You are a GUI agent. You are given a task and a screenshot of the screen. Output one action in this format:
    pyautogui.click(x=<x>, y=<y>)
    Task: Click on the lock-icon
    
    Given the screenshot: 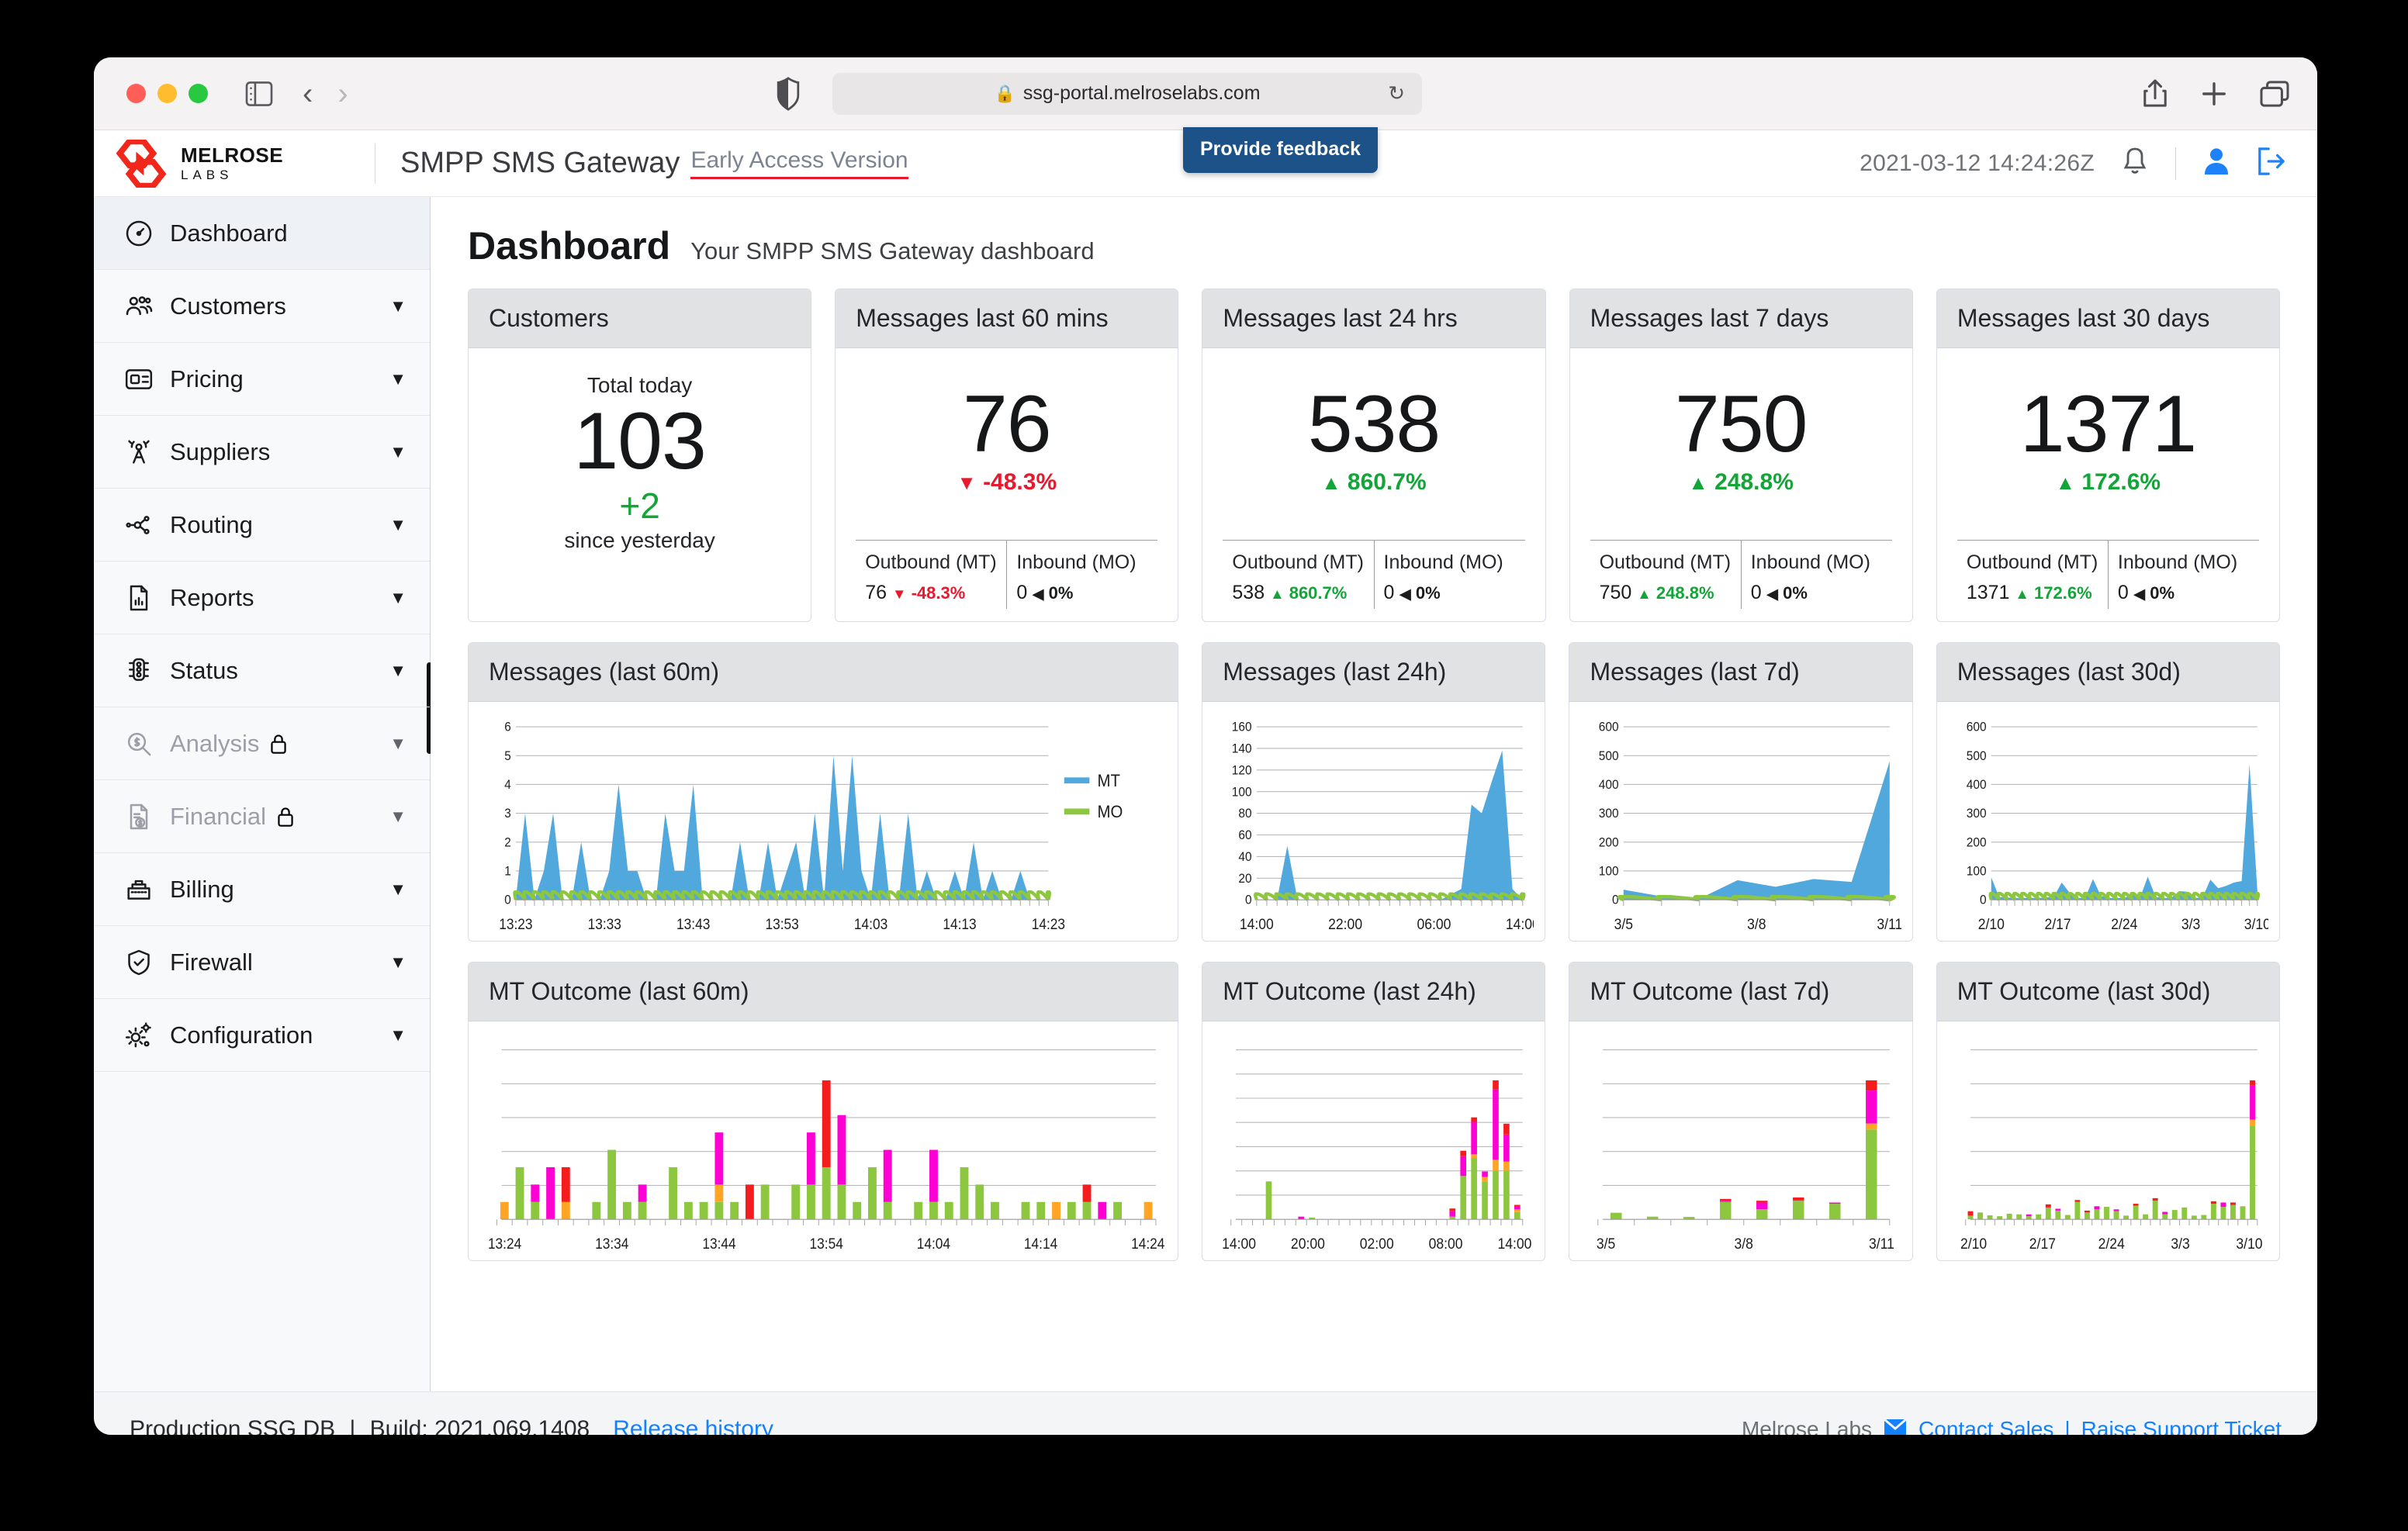 What is the action you would take?
    pyautogui.click(x=278, y=744)
    